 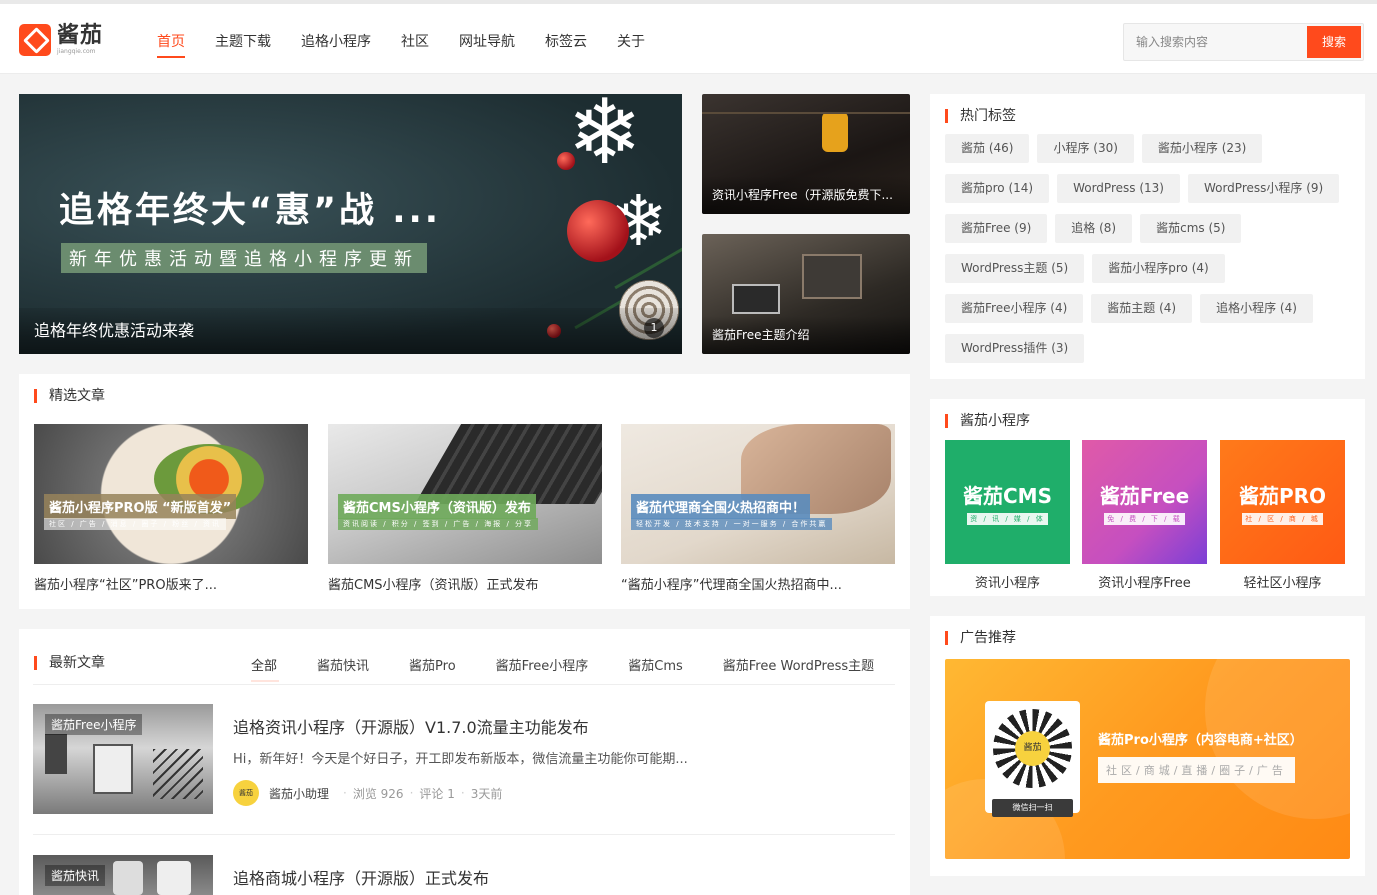 What do you see at coordinates (1144, 519) in the screenshot?
I see `mini-program-tagline: 免 / 费 / 下 / 载` at bounding box center [1144, 519].